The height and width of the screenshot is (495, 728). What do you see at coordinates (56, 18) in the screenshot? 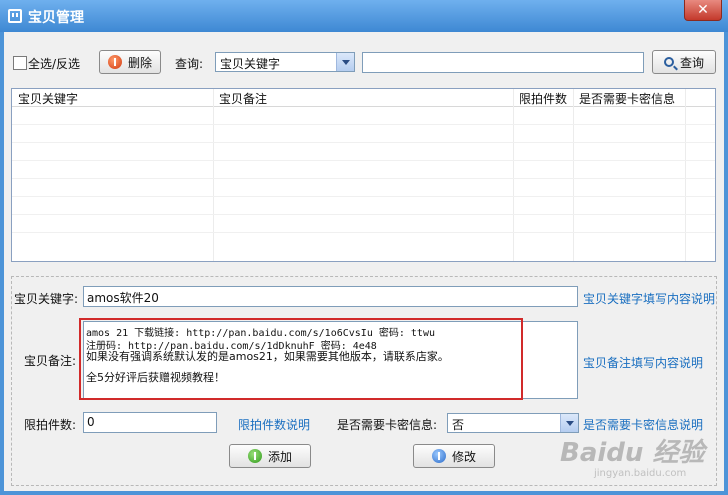
I see `window-title: 宝贝管理` at bounding box center [56, 18].